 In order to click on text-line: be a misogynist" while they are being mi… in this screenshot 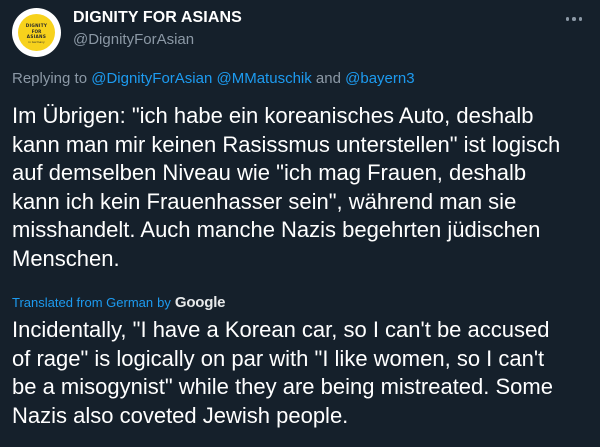, I will do `click(282, 386)`.